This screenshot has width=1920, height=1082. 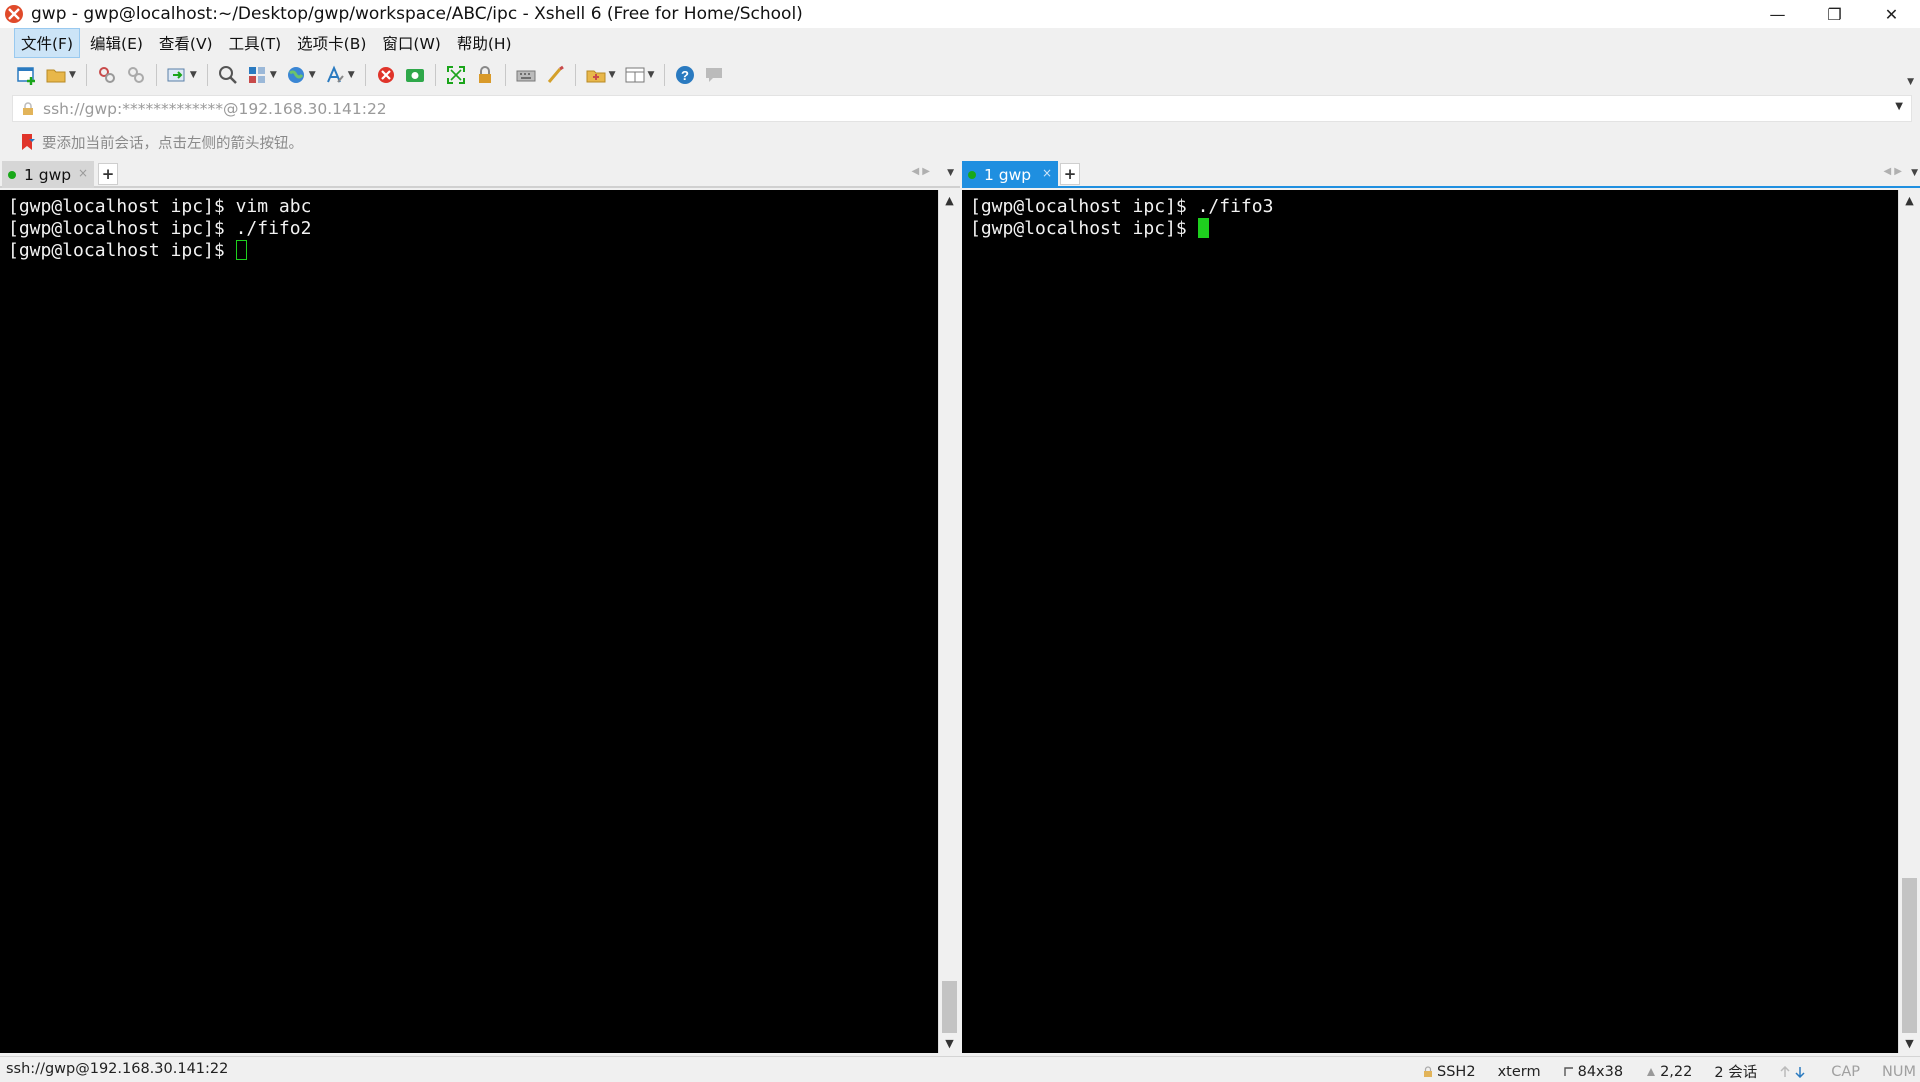 I want to click on find-button, so click(x=228, y=75).